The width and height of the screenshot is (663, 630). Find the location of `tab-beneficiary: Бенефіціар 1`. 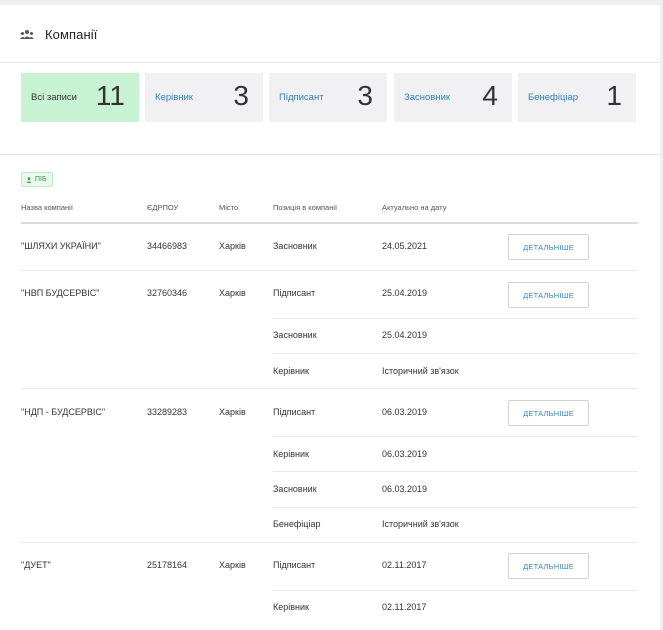

tab-beneficiary: Бенефіціар 1 is located at coordinates (577, 97).